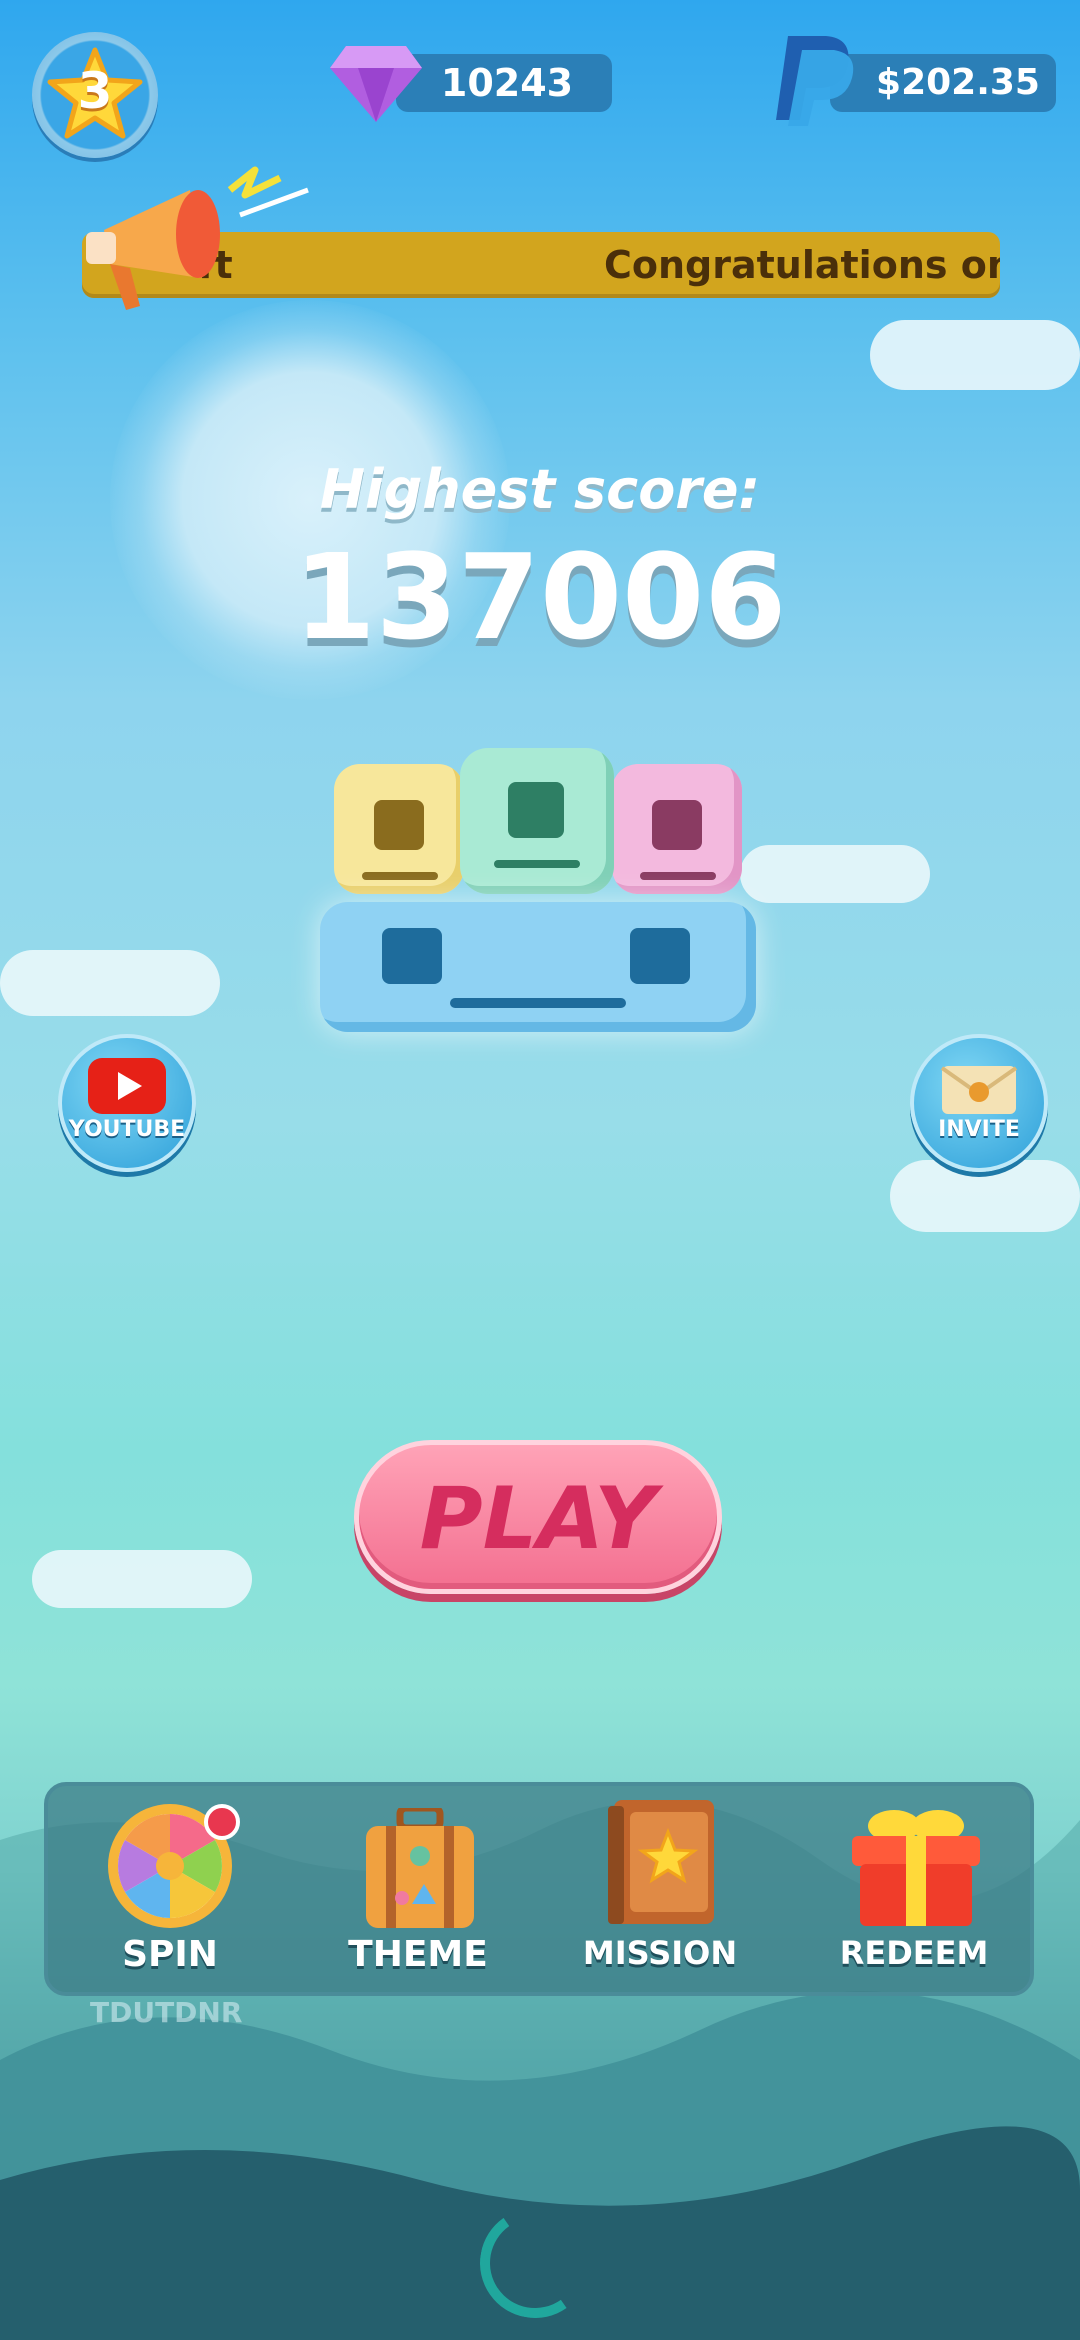 This screenshot has width=1080, height=2340. What do you see at coordinates (540, 489) in the screenshot?
I see `highest-score-label: Highest score:` at bounding box center [540, 489].